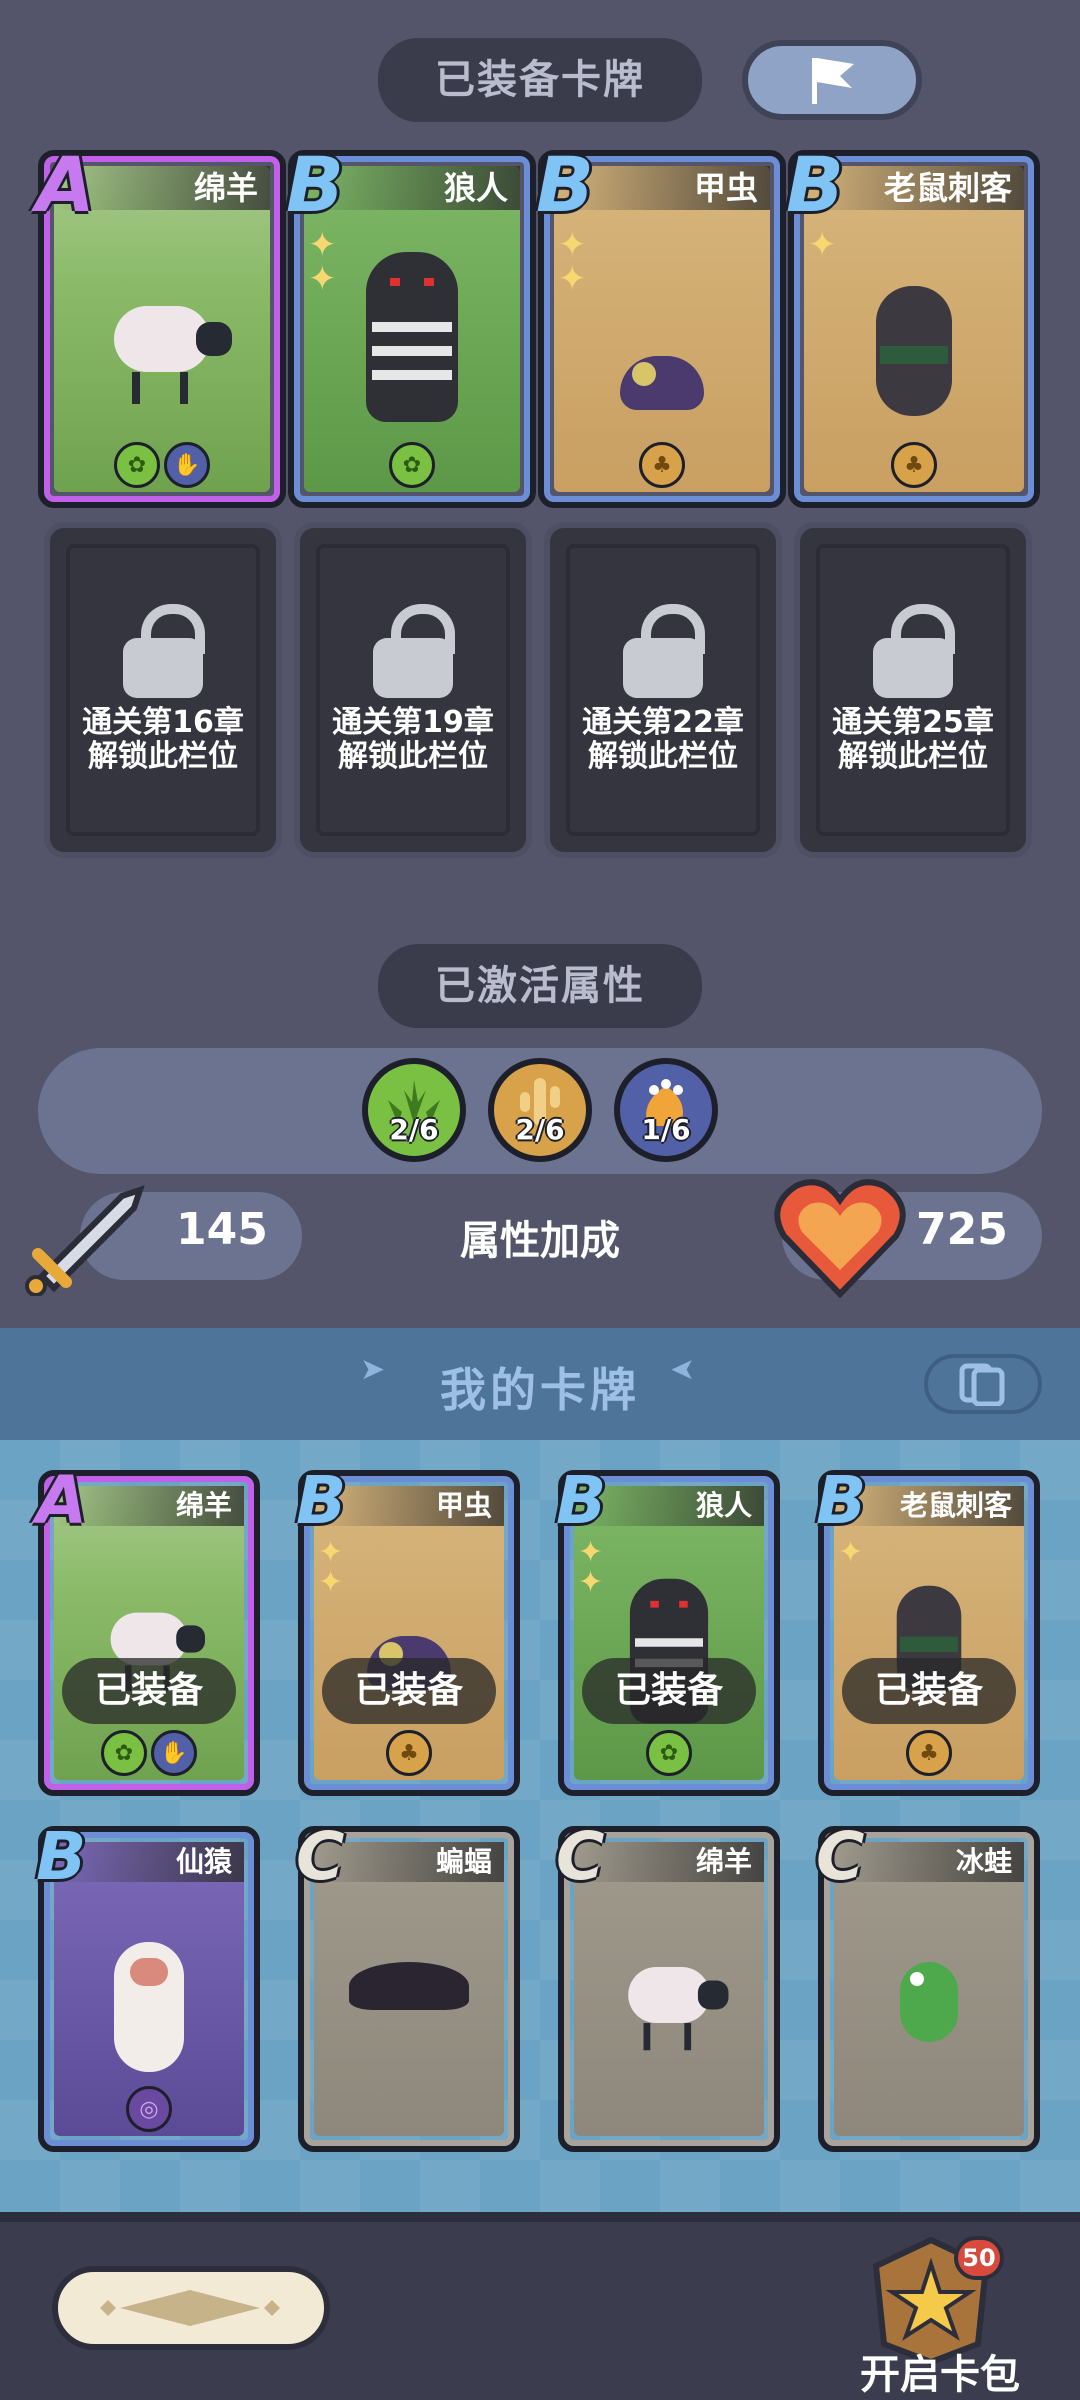 Image resolution: width=1080 pixels, height=2400 pixels. What do you see at coordinates (929, 2002) in the screenshot?
I see `ice-frog-sprite` at bounding box center [929, 2002].